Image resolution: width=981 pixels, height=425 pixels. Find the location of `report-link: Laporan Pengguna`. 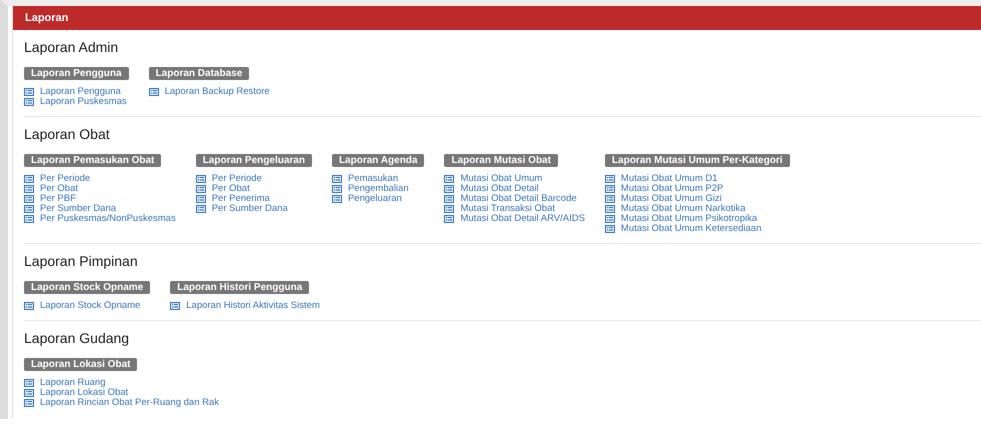

report-link: Laporan Pengguna is located at coordinates (80, 92).